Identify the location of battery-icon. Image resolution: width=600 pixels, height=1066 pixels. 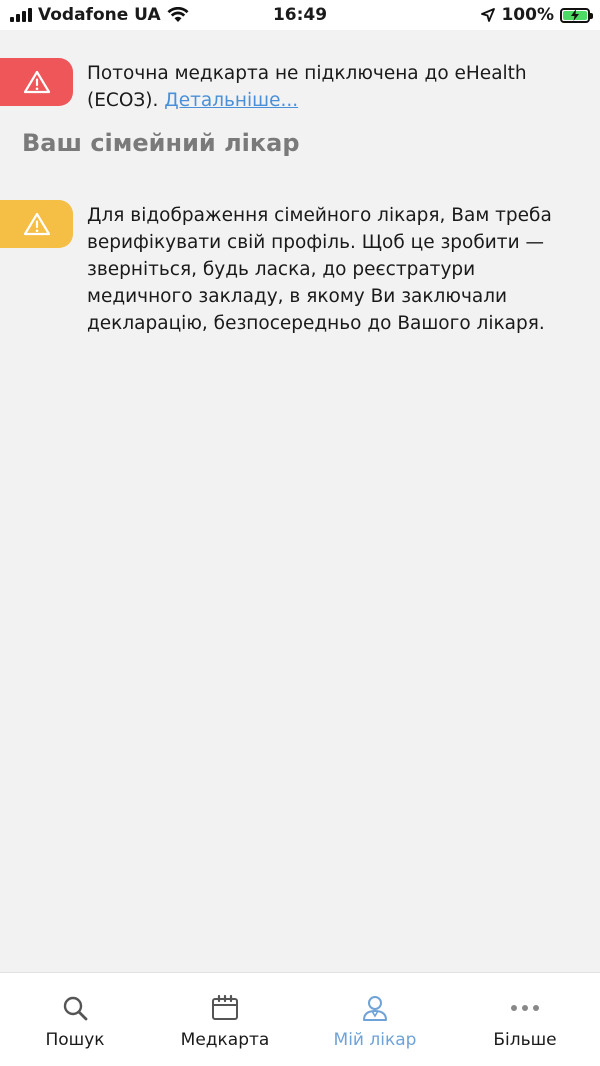
(576, 15).